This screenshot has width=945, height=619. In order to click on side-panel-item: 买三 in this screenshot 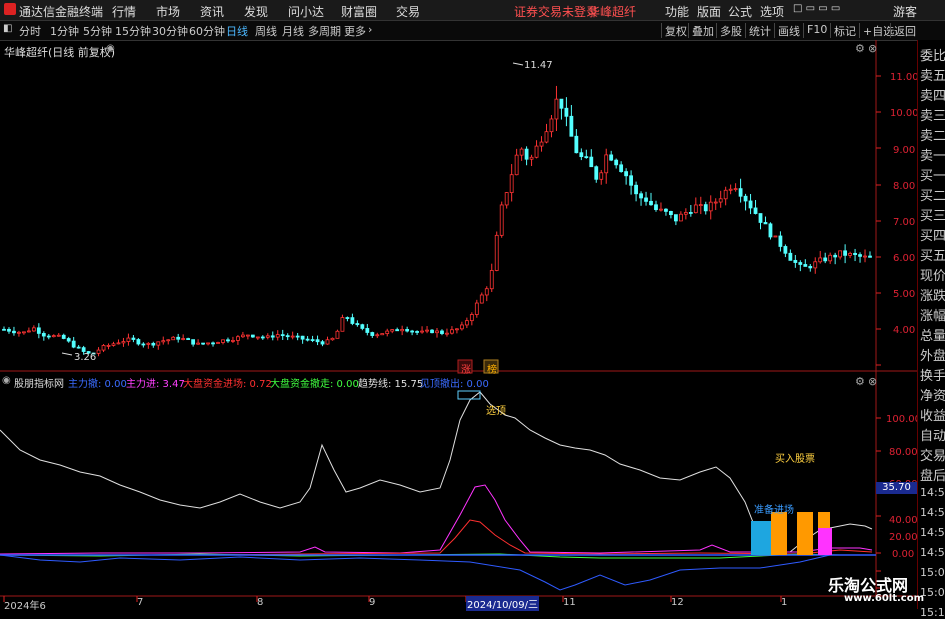, I will do `click(932, 214)`.